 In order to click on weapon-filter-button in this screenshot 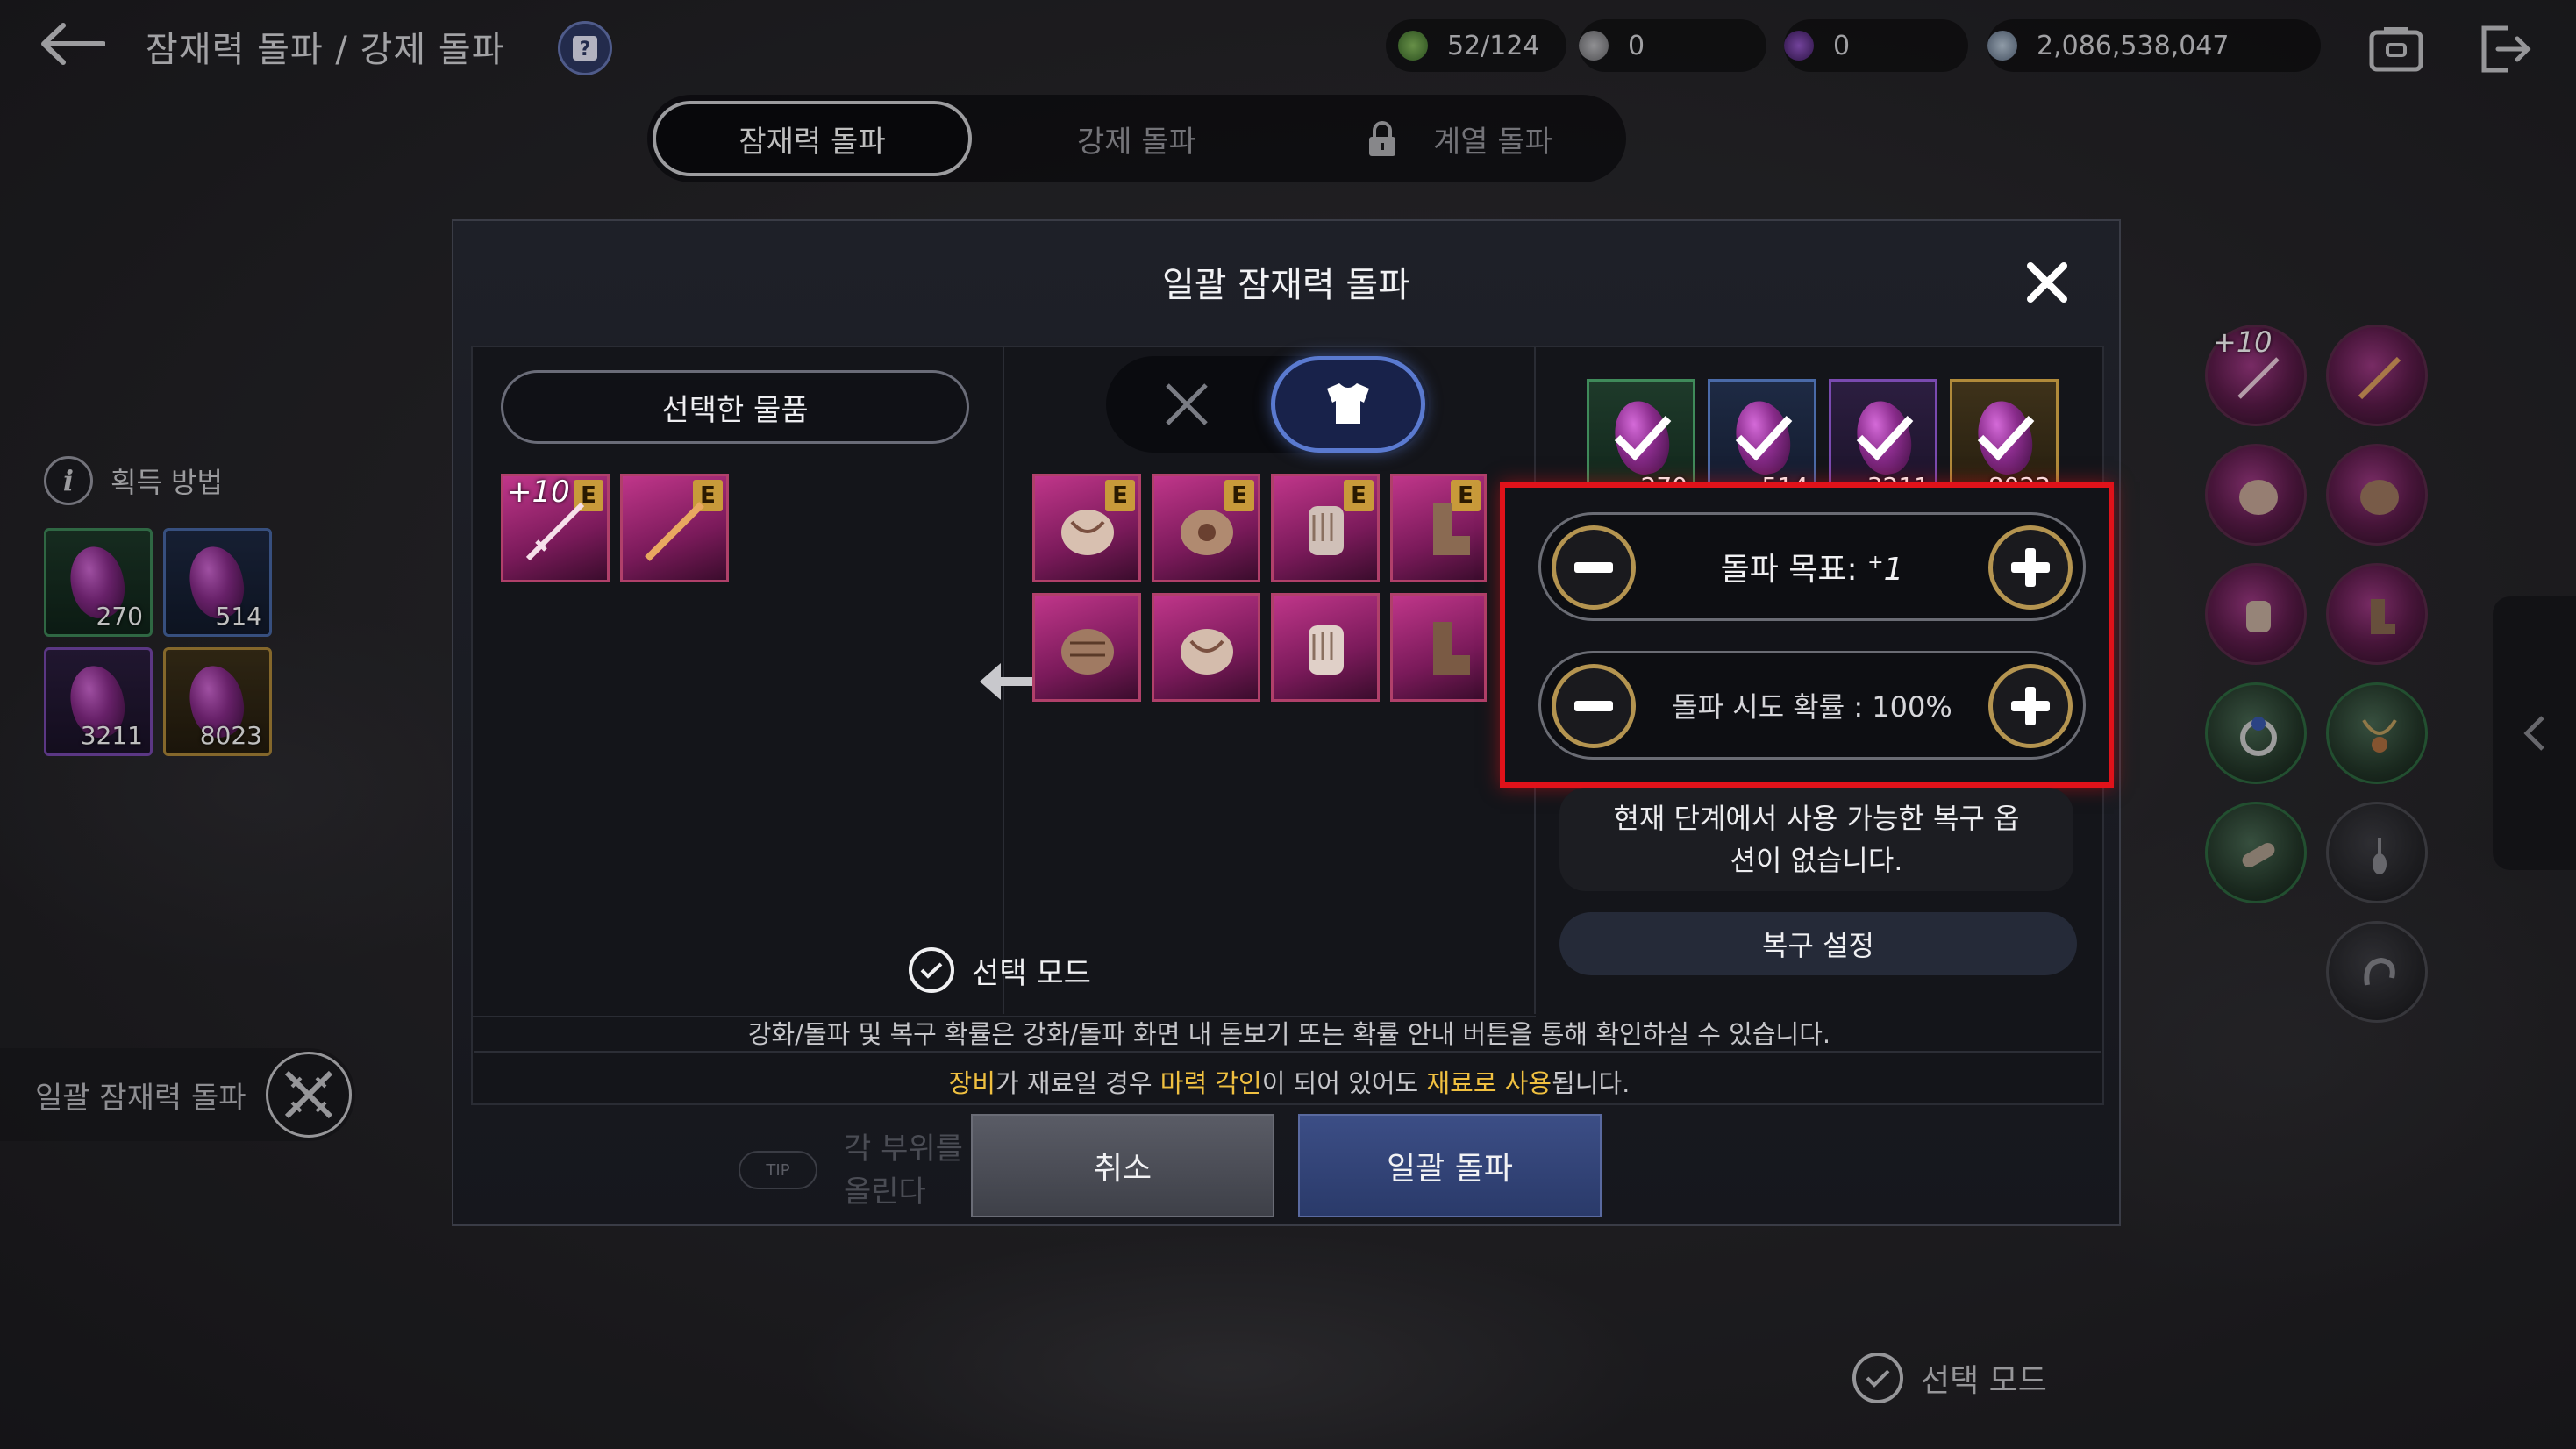, I will do `click(1187, 404)`.